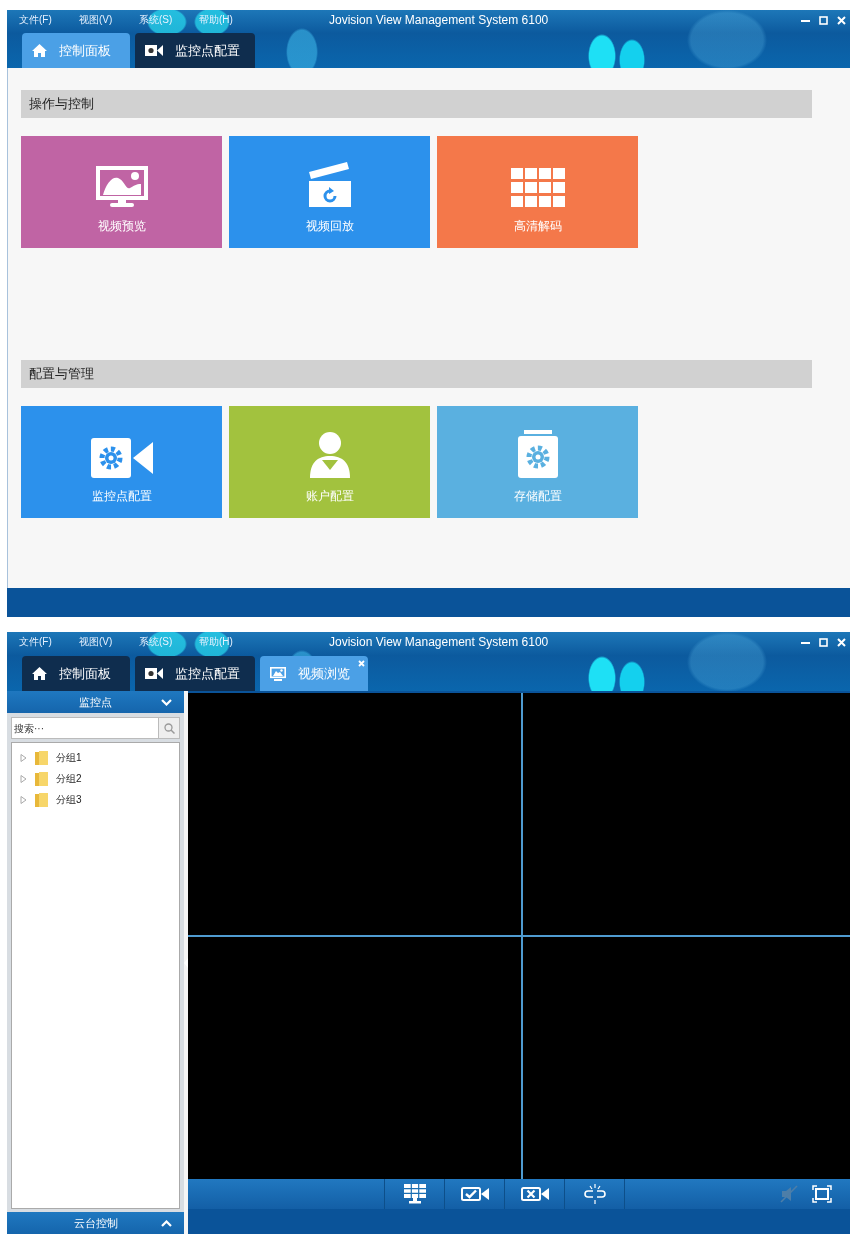 This screenshot has width=850, height=1234. I want to click on tile-button: 视频预览, so click(121, 192).